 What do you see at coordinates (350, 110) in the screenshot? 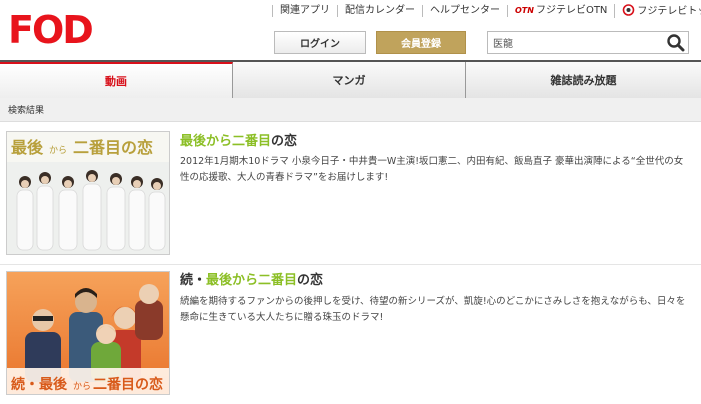
I see `results-label: 検索結果` at bounding box center [350, 110].